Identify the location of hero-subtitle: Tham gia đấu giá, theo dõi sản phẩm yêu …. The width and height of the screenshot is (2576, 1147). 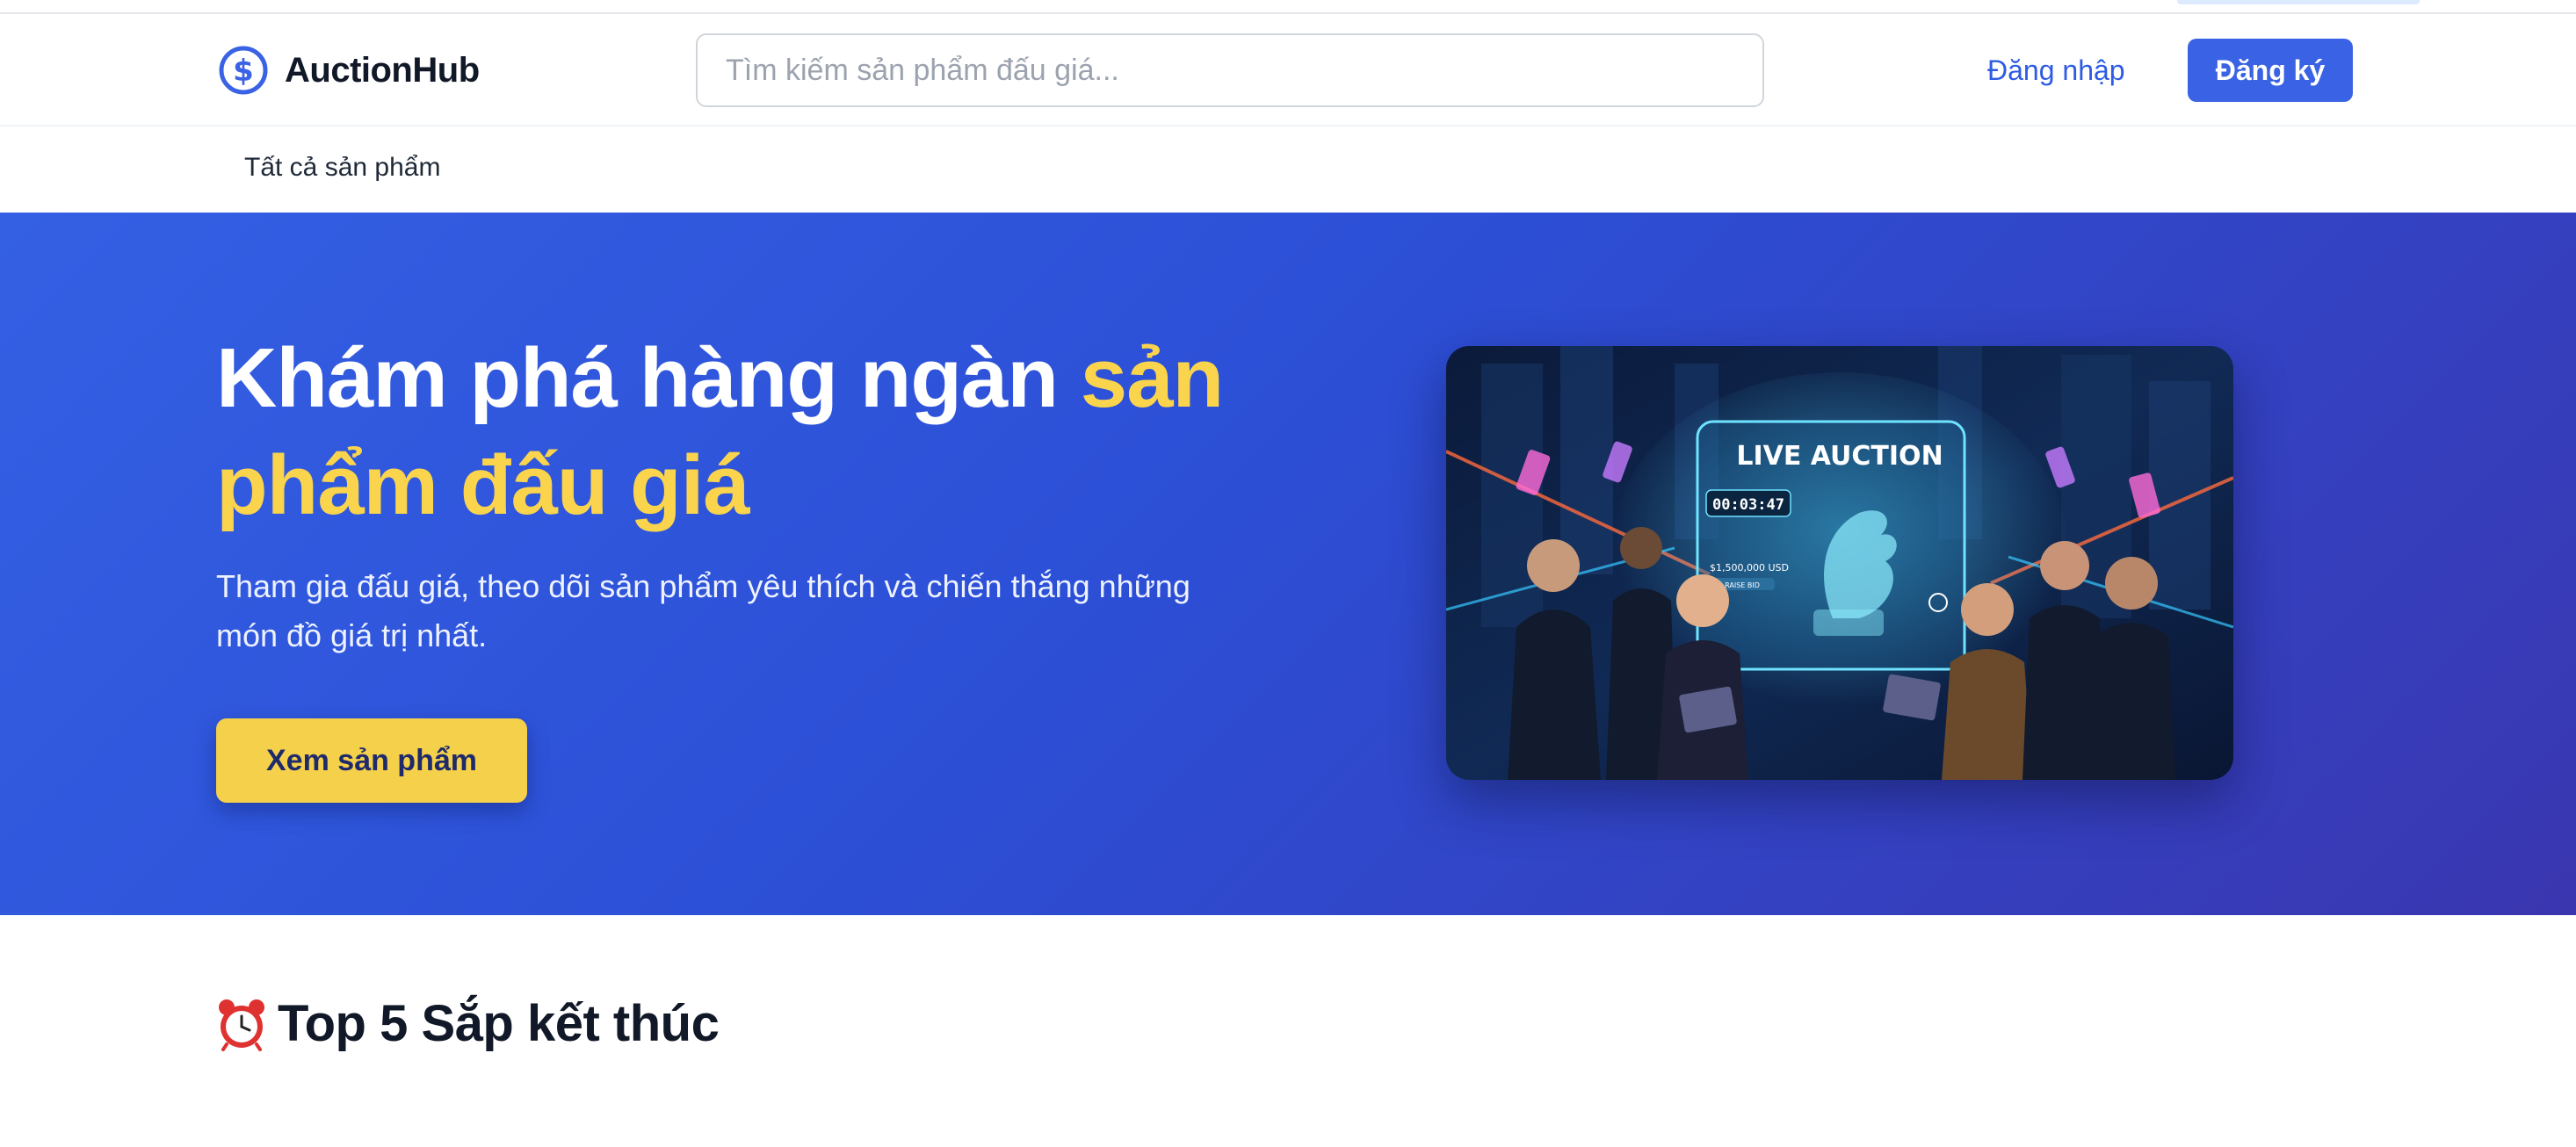
(703, 610).